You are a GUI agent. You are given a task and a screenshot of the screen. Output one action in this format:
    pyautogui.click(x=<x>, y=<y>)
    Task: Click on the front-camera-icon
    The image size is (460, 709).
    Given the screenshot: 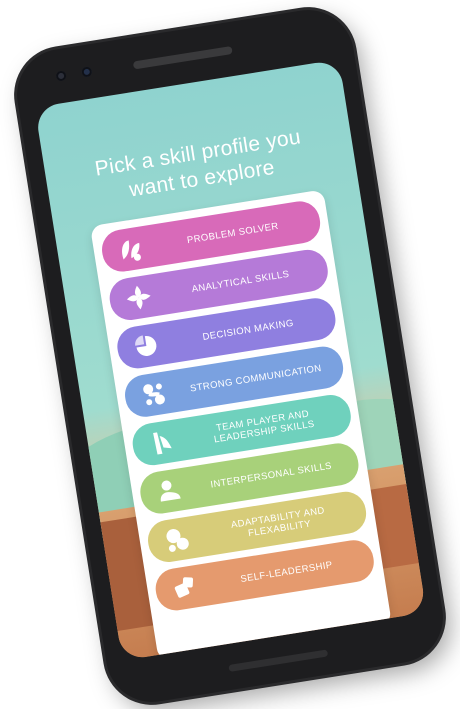 What is the action you would take?
    pyautogui.click(x=61, y=76)
    